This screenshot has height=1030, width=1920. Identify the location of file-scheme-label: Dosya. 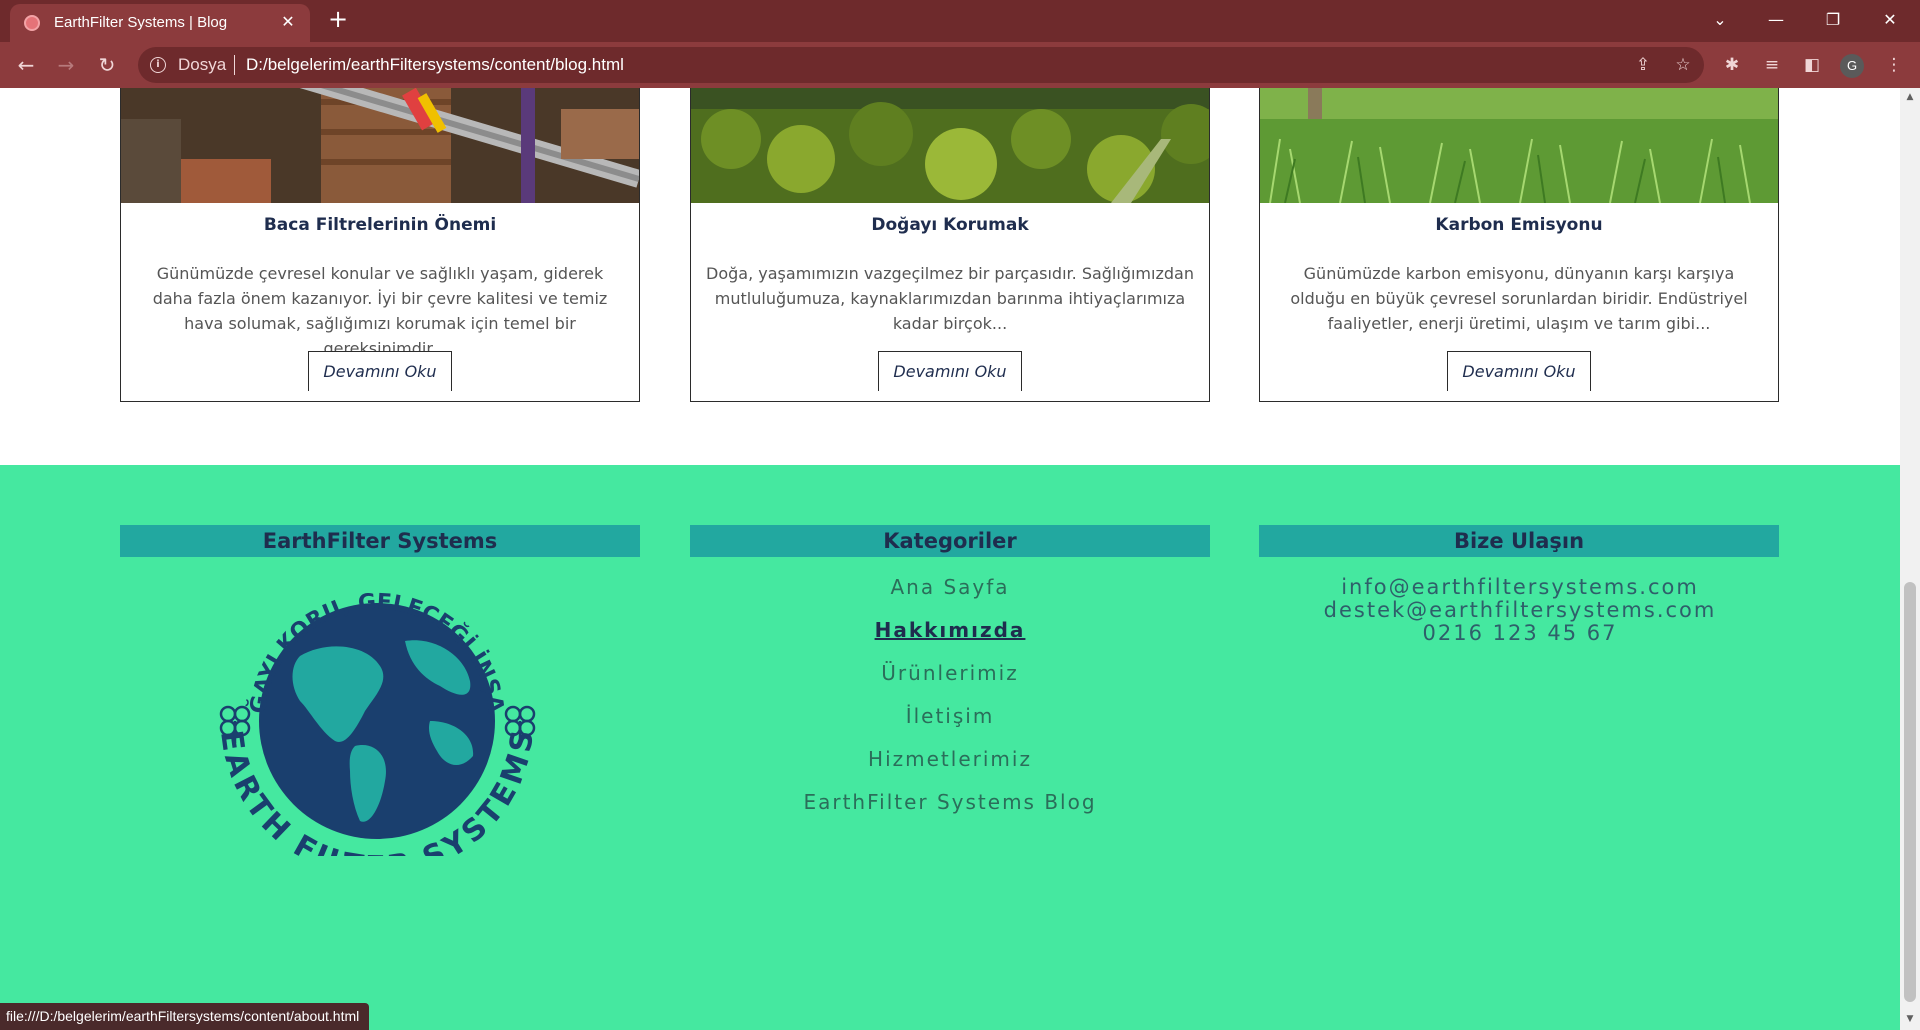
(202, 64).